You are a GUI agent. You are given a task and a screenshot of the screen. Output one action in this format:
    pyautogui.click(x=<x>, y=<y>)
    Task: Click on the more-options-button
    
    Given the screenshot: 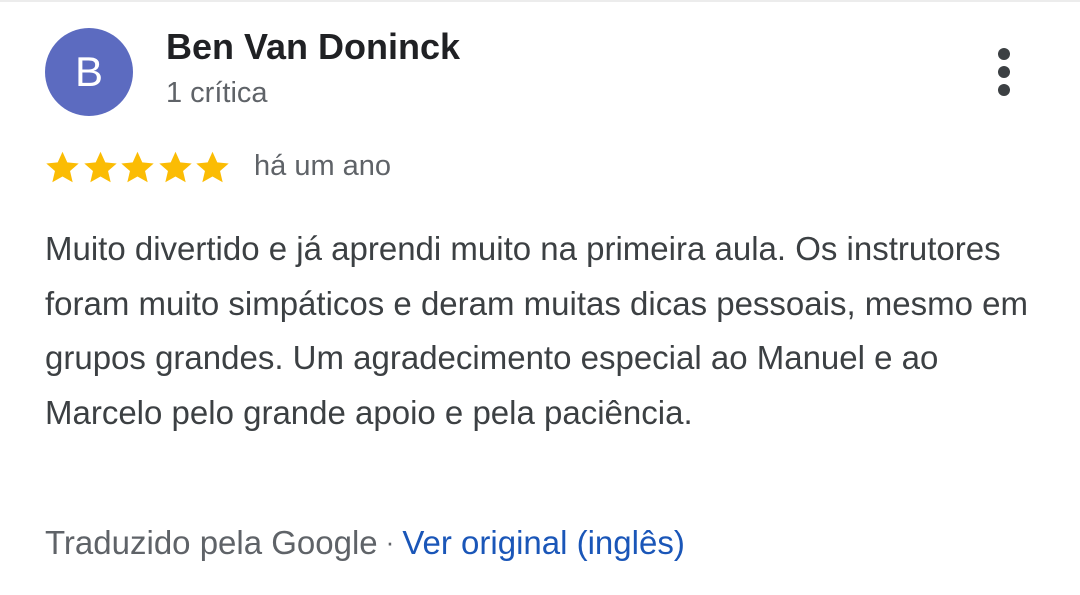 What is the action you would take?
    pyautogui.click(x=1004, y=72)
    